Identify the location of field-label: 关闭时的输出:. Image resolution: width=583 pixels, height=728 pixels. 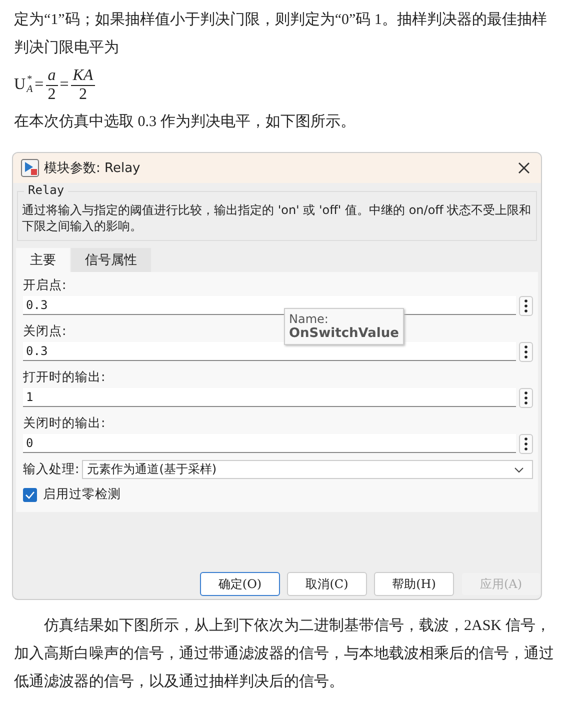
(64, 423).